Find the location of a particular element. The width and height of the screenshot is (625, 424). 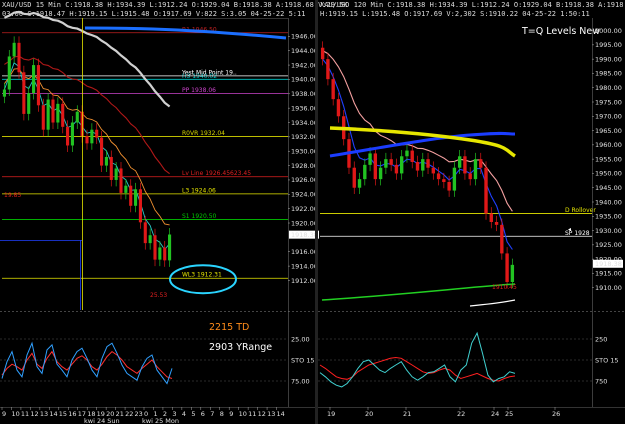

y-tick-label: 1916.00 is located at coordinates (304, 252).